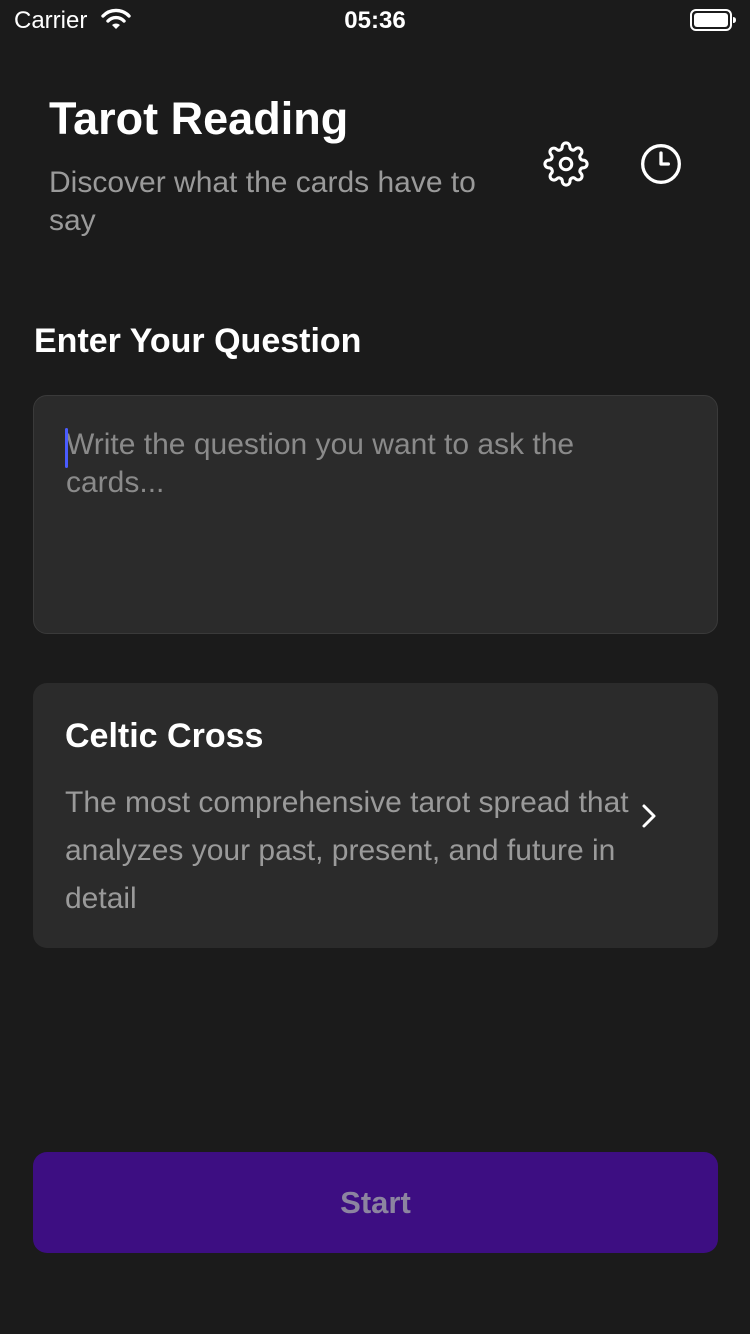 This screenshot has height=1334, width=750. I want to click on status-bar: Carrier 05:36, so click(375, 20).